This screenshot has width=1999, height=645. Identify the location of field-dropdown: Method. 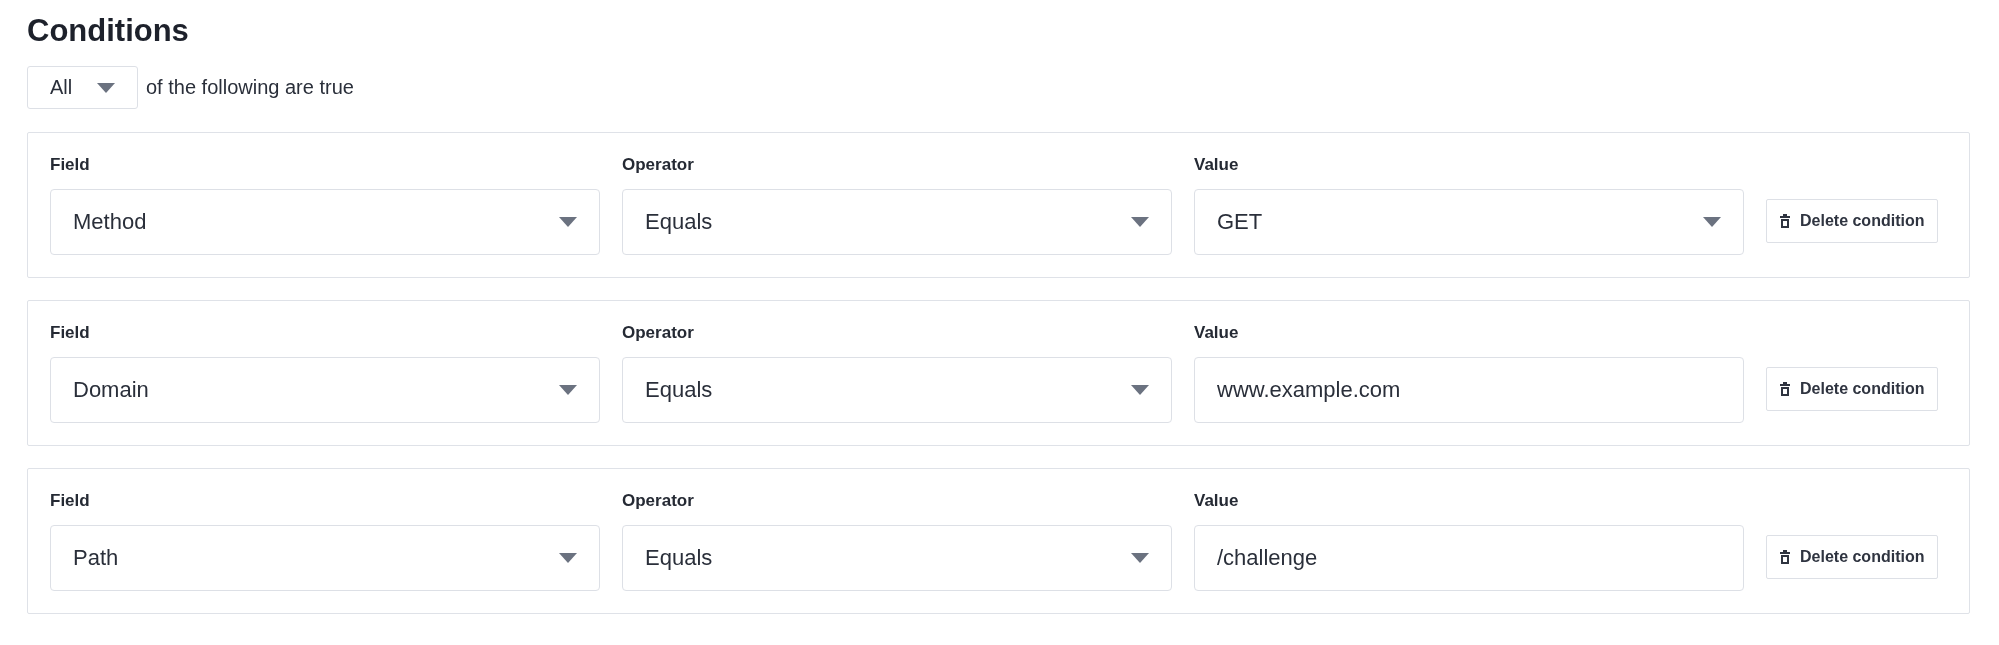
(325, 222).